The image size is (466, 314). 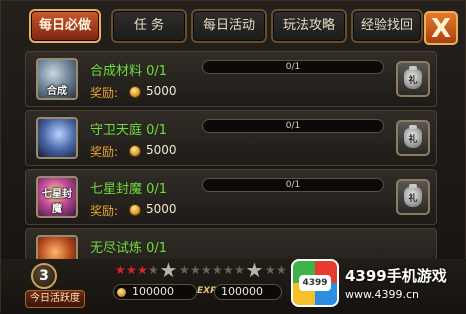 I want to click on watermark-title: 4399手机游戏, so click(x=396, y=276).